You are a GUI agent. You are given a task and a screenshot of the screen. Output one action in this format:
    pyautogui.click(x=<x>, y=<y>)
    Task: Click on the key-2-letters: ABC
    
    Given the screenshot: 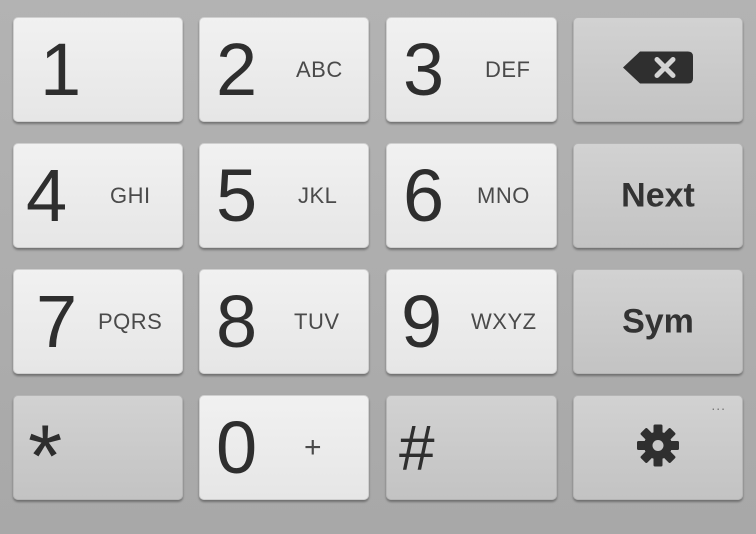 What is the action you would take?
    pyautogui.click(x=319, y=69)
    